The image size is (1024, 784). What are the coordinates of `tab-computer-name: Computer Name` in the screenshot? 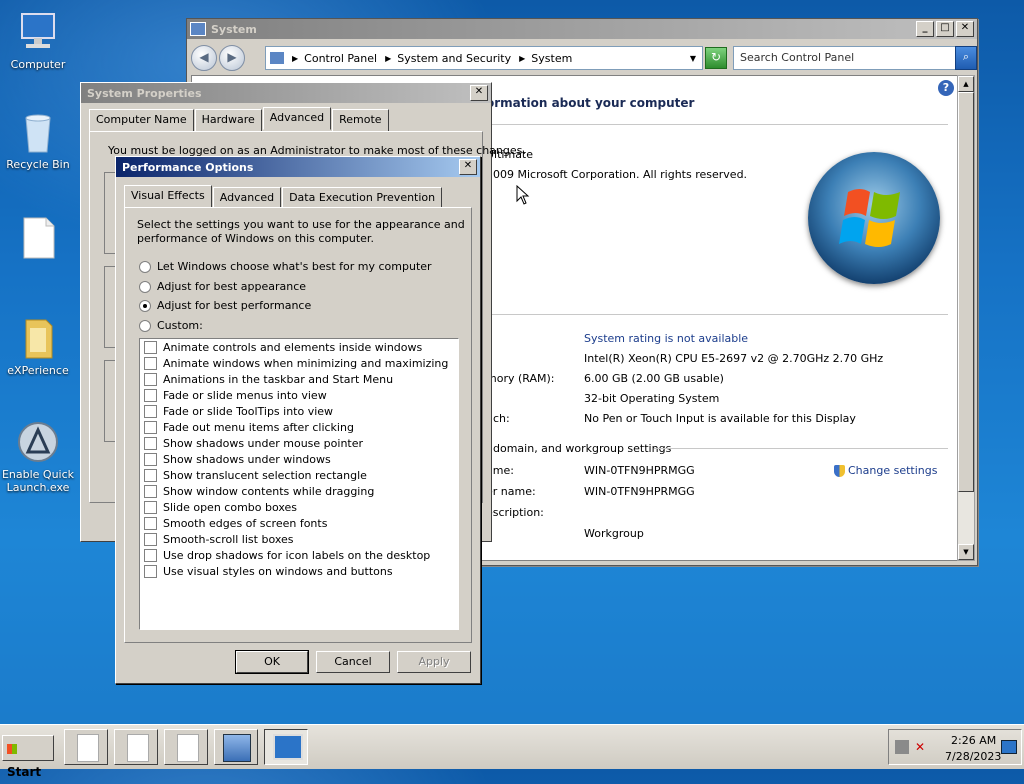 It's located at (141, 120).